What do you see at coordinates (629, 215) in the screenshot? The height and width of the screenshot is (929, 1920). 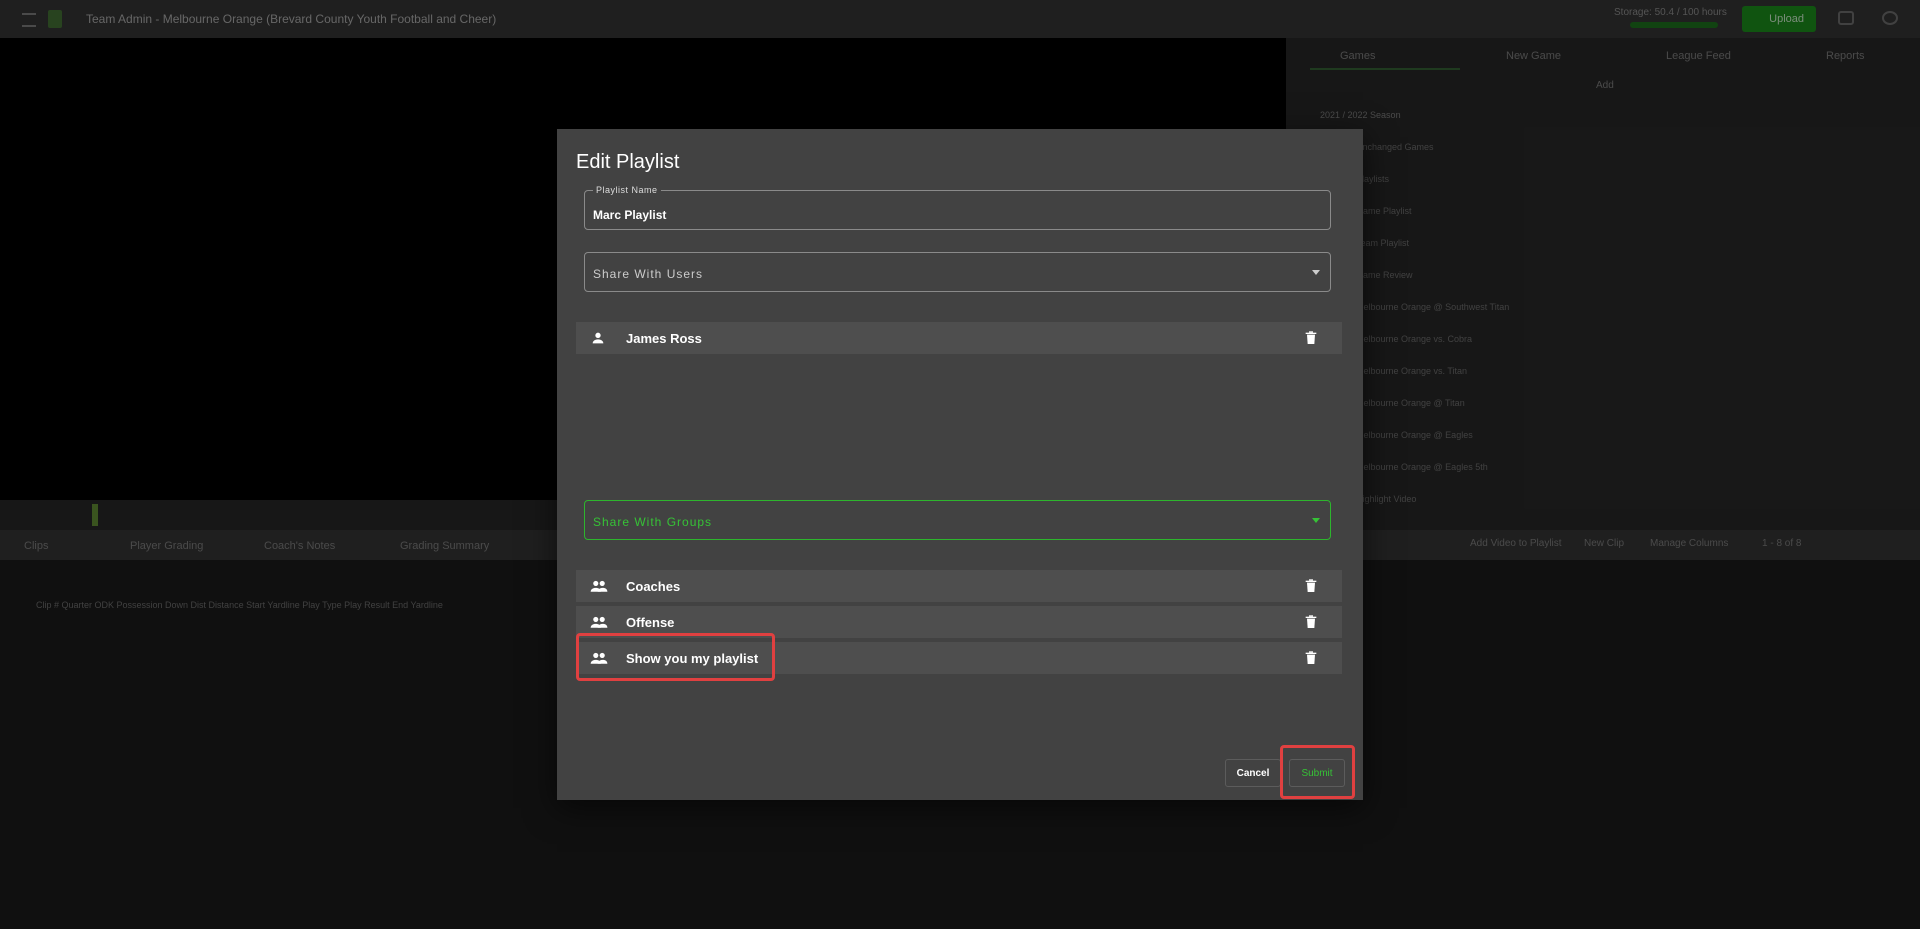 I see `playlist-name-input: Marc Playlist` at bounding box center [629, 215].